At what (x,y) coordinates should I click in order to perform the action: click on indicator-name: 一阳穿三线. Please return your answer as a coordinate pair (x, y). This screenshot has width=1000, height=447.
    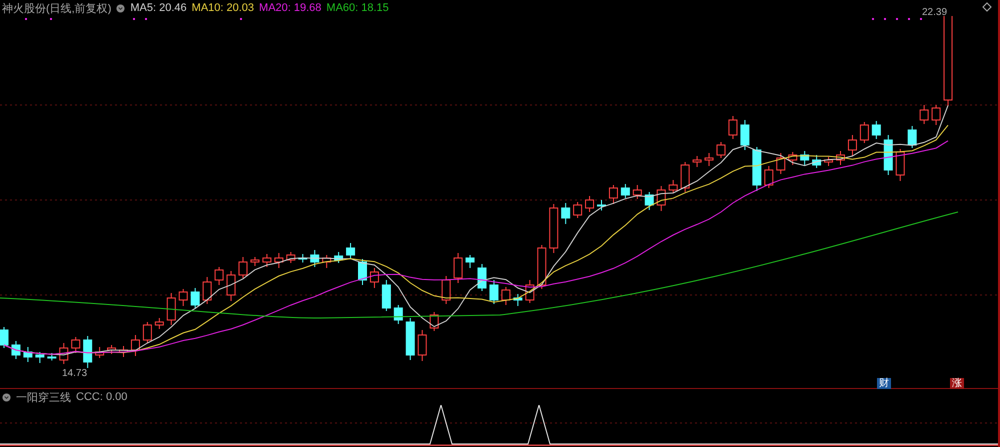
    Looking at the image, I should click on (43, 397).